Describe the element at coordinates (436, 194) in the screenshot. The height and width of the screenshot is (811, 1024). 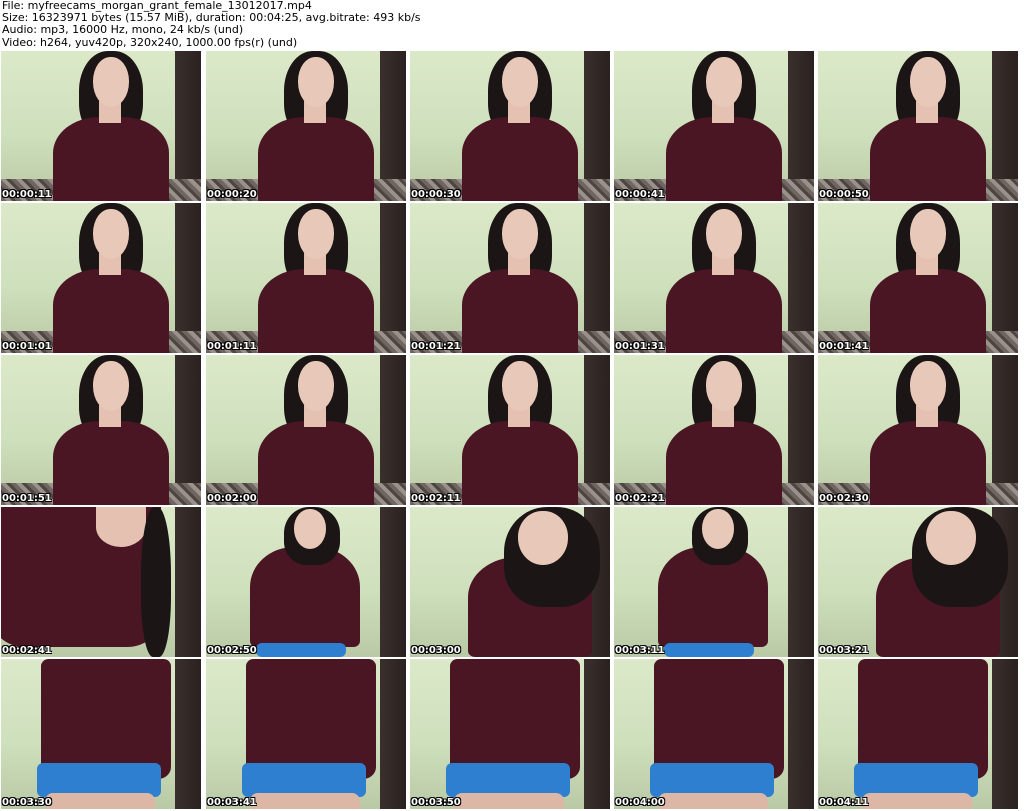
I see `thumbnail-timestamp: 00:00:30` at that location.